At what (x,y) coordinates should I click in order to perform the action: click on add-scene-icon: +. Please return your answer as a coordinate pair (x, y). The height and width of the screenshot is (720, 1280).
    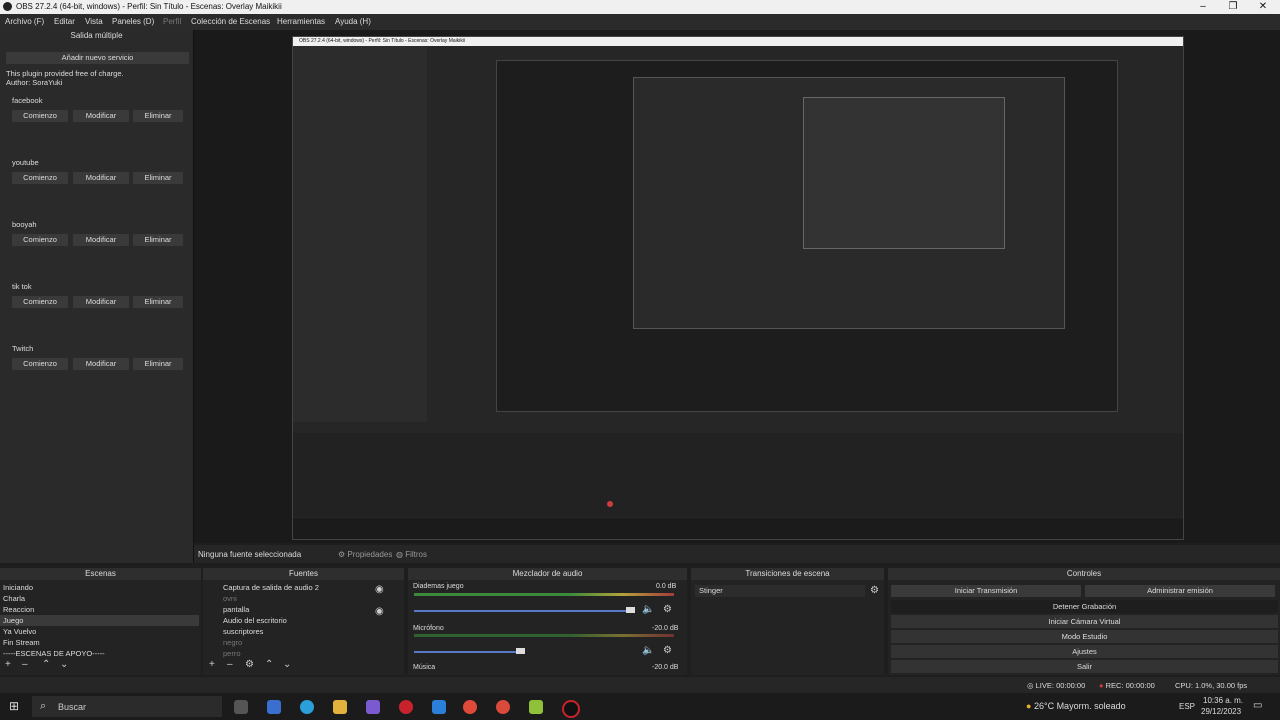
    Looking at the image, I should click on (8, 664).